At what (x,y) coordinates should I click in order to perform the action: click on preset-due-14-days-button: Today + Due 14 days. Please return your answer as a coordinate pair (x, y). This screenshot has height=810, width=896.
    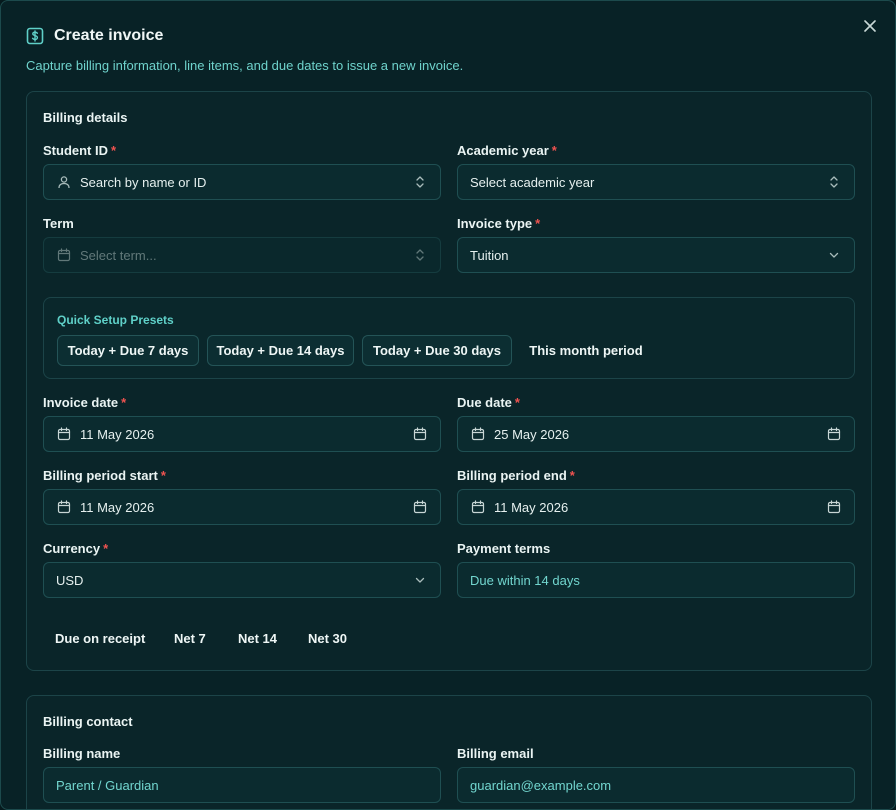
    Looking at the image, I should click on (280, 350).